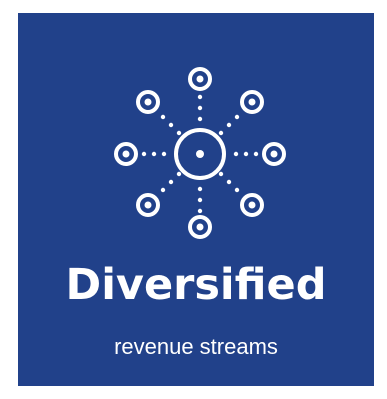  What do you see at coordinates (196, 346) in the screenshot?
I see `subheadline-text: revenue streams` at bounding box center [196, 346].